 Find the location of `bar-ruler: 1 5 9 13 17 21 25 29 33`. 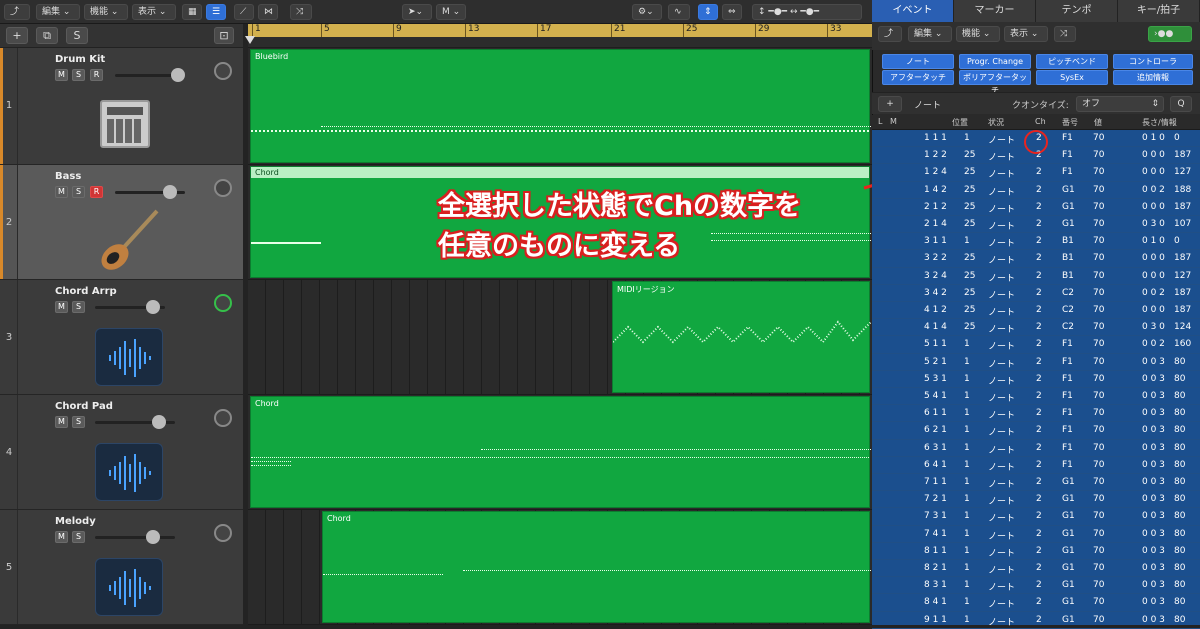

bar-ruler: 1 5 9 13 17 21 25 29 33 is located at coordinates (560, 30).